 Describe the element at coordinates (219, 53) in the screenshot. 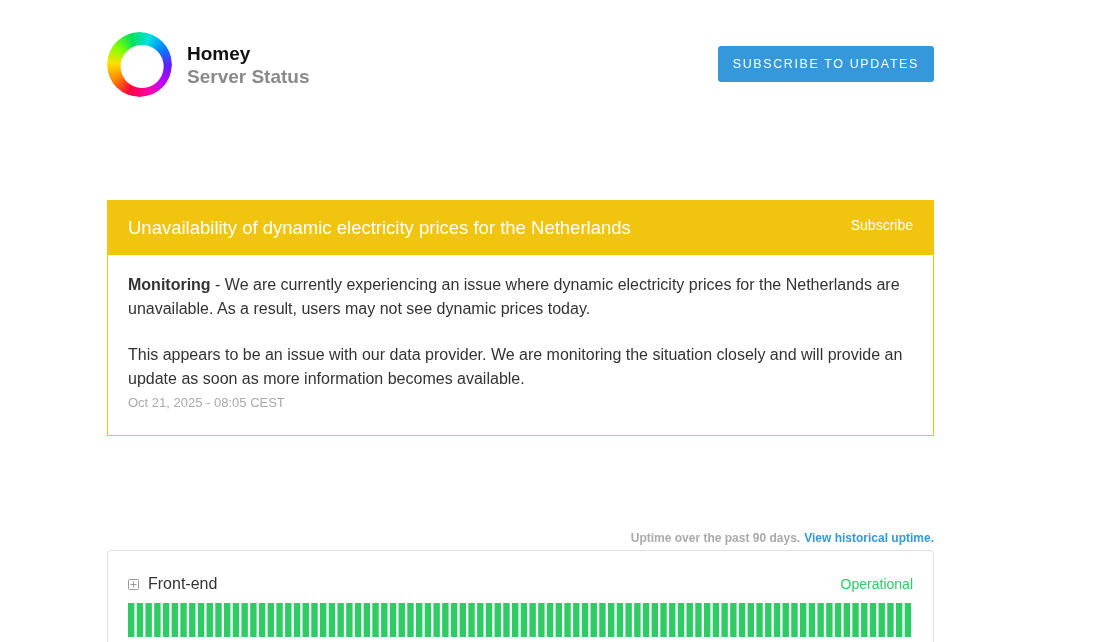

I see `brand-name: Homey` at that location.